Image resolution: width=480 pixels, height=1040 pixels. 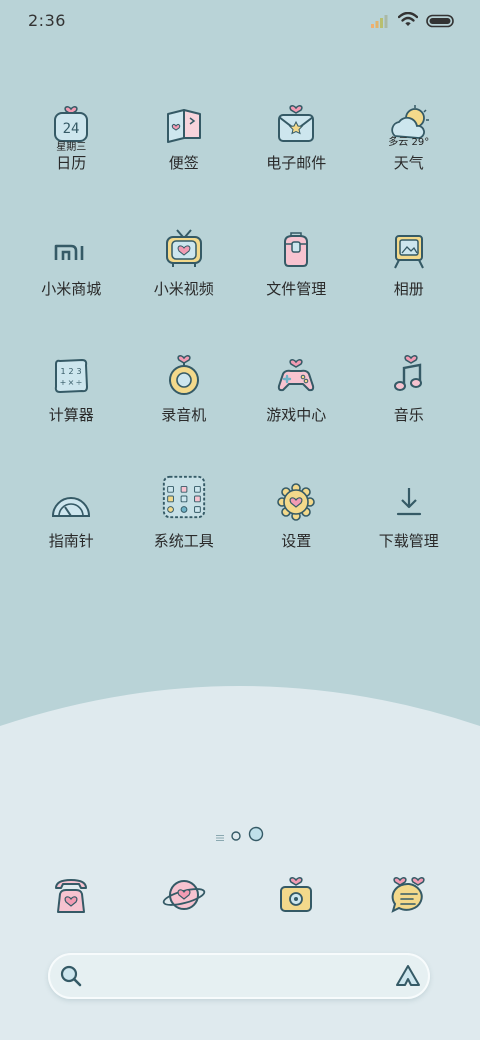 What do you see at coordinates (408, 289) in the screenshot?
I see `app-label: 相册` at bounding box center [408, 289].